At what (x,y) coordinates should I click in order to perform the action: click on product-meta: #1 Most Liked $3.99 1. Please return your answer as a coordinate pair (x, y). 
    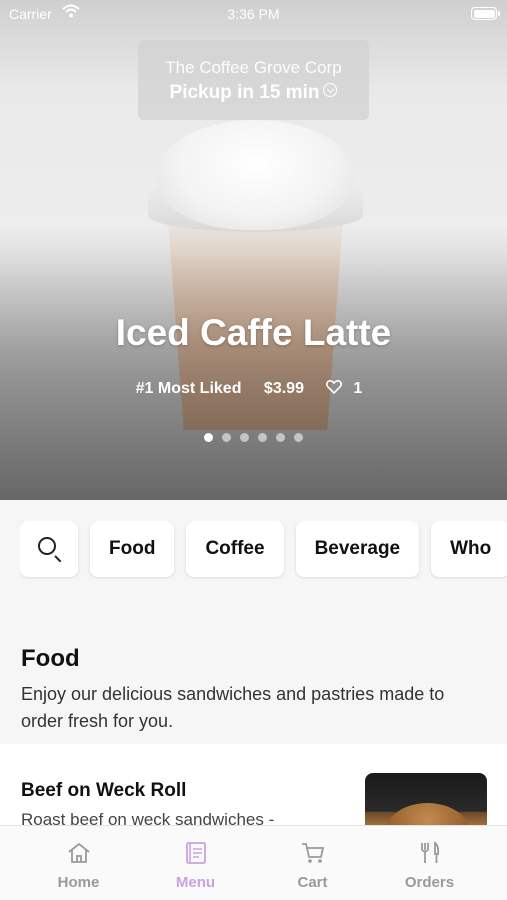
    Looking at the image, I should click on (253, 389).